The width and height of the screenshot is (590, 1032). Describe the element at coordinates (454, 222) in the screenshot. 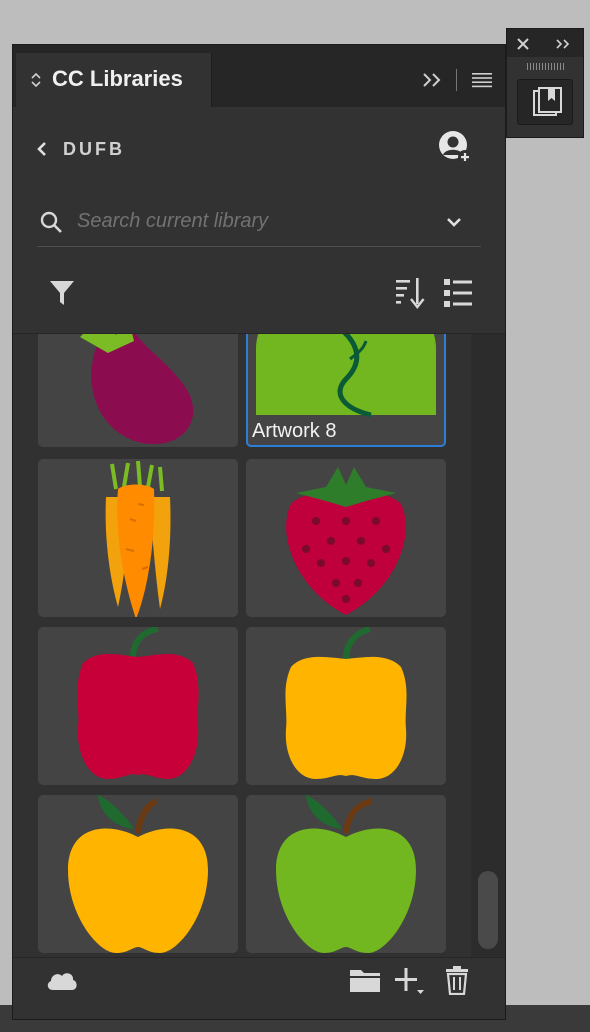

I see `chevron-down-icon` at that location.